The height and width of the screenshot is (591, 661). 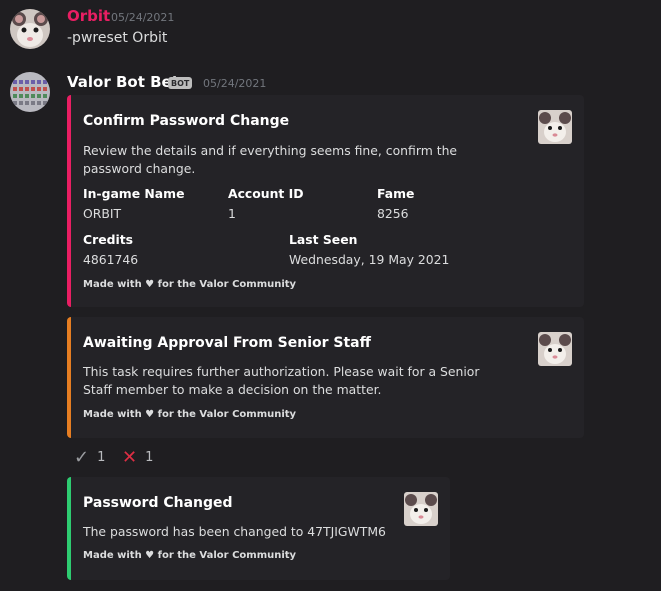 I want to click on reaction-approve: ✓ 1, so click(x=89, y=457).